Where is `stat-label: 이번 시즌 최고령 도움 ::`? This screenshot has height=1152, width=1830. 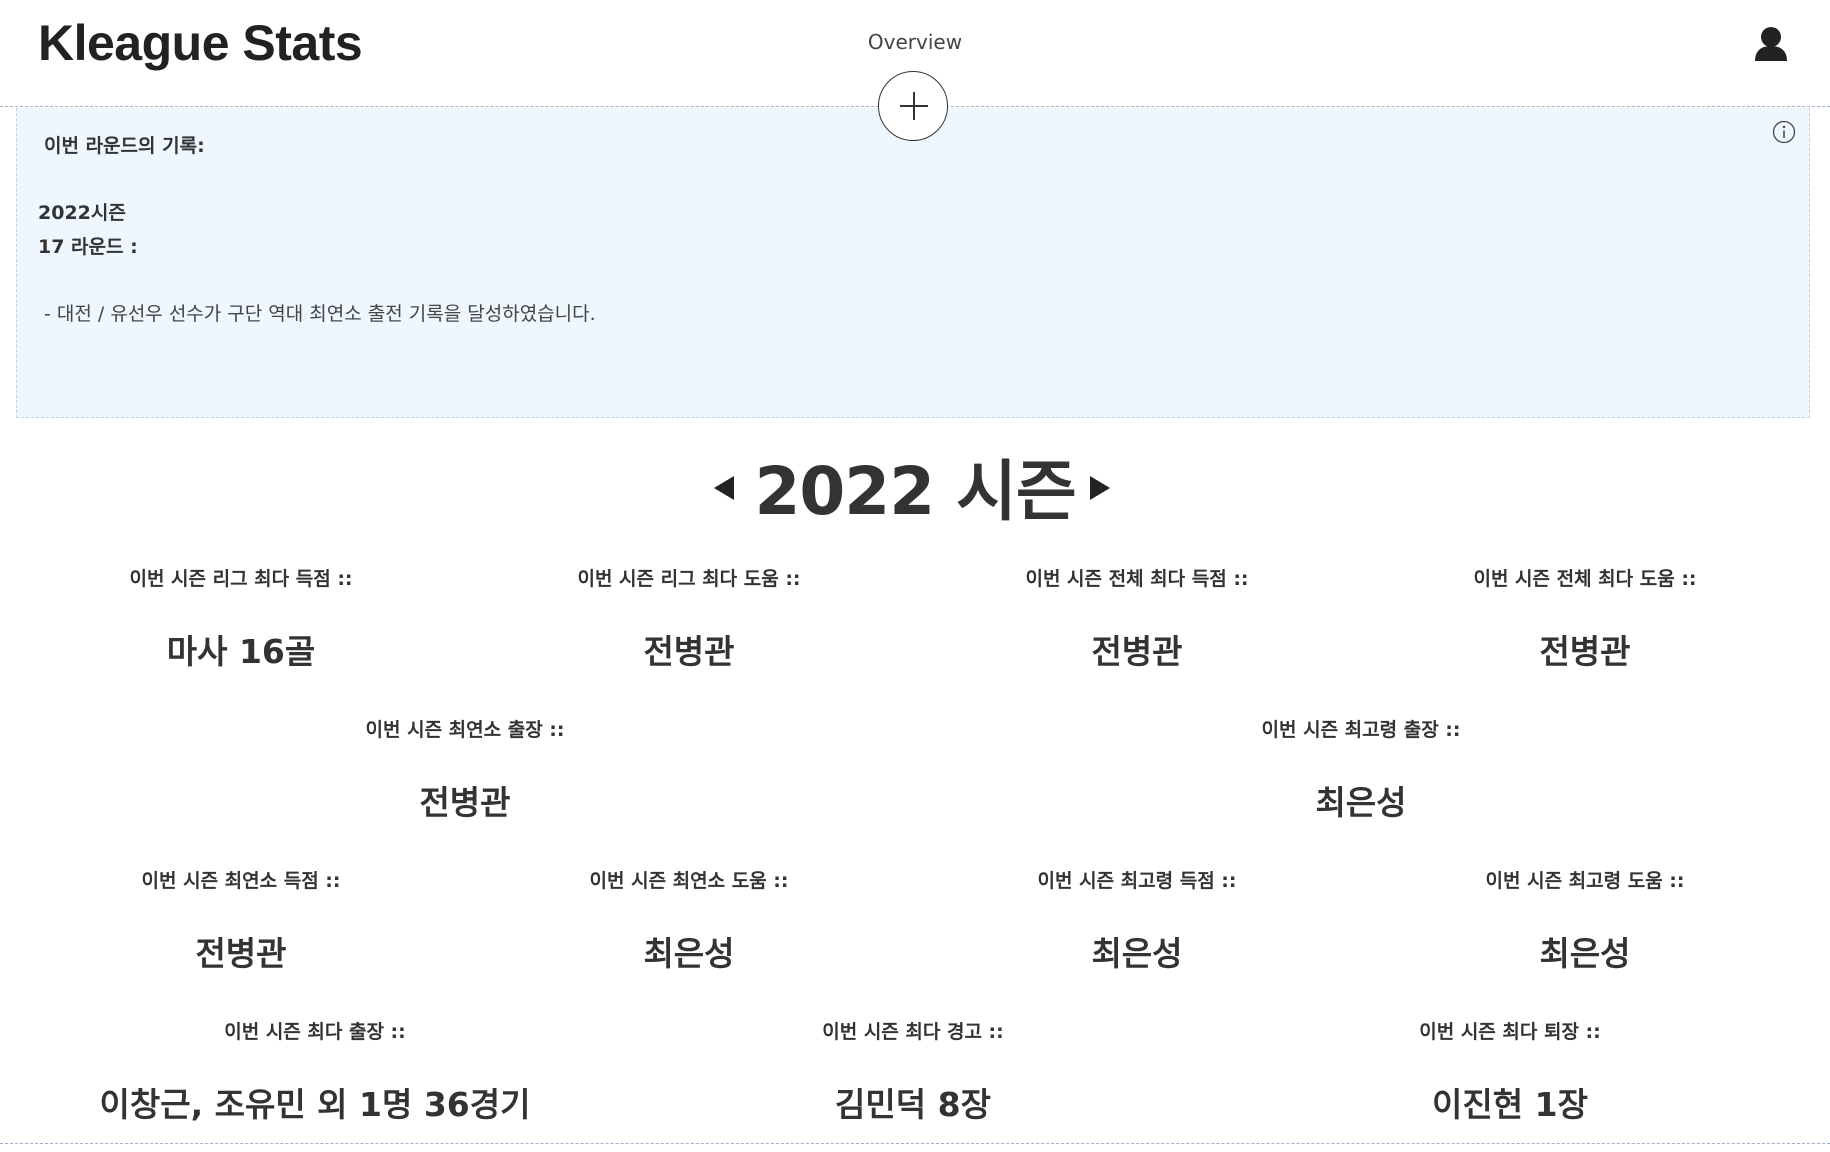 stat-label: 이번 시즌 최고령 도움 :: is located at coordinates (1585, 881).